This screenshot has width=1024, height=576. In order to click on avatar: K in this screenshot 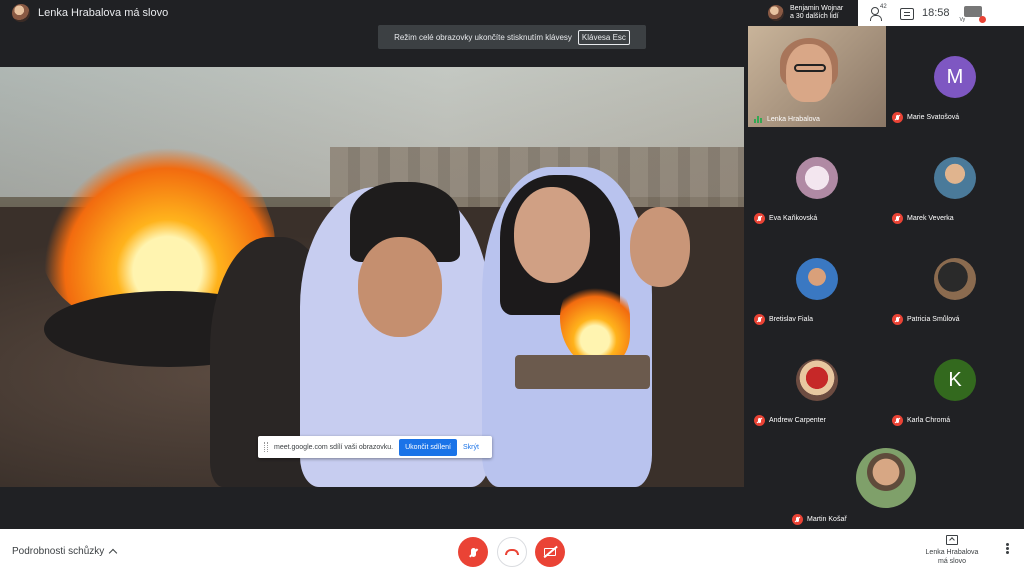, I will do `click(955, 380)`.